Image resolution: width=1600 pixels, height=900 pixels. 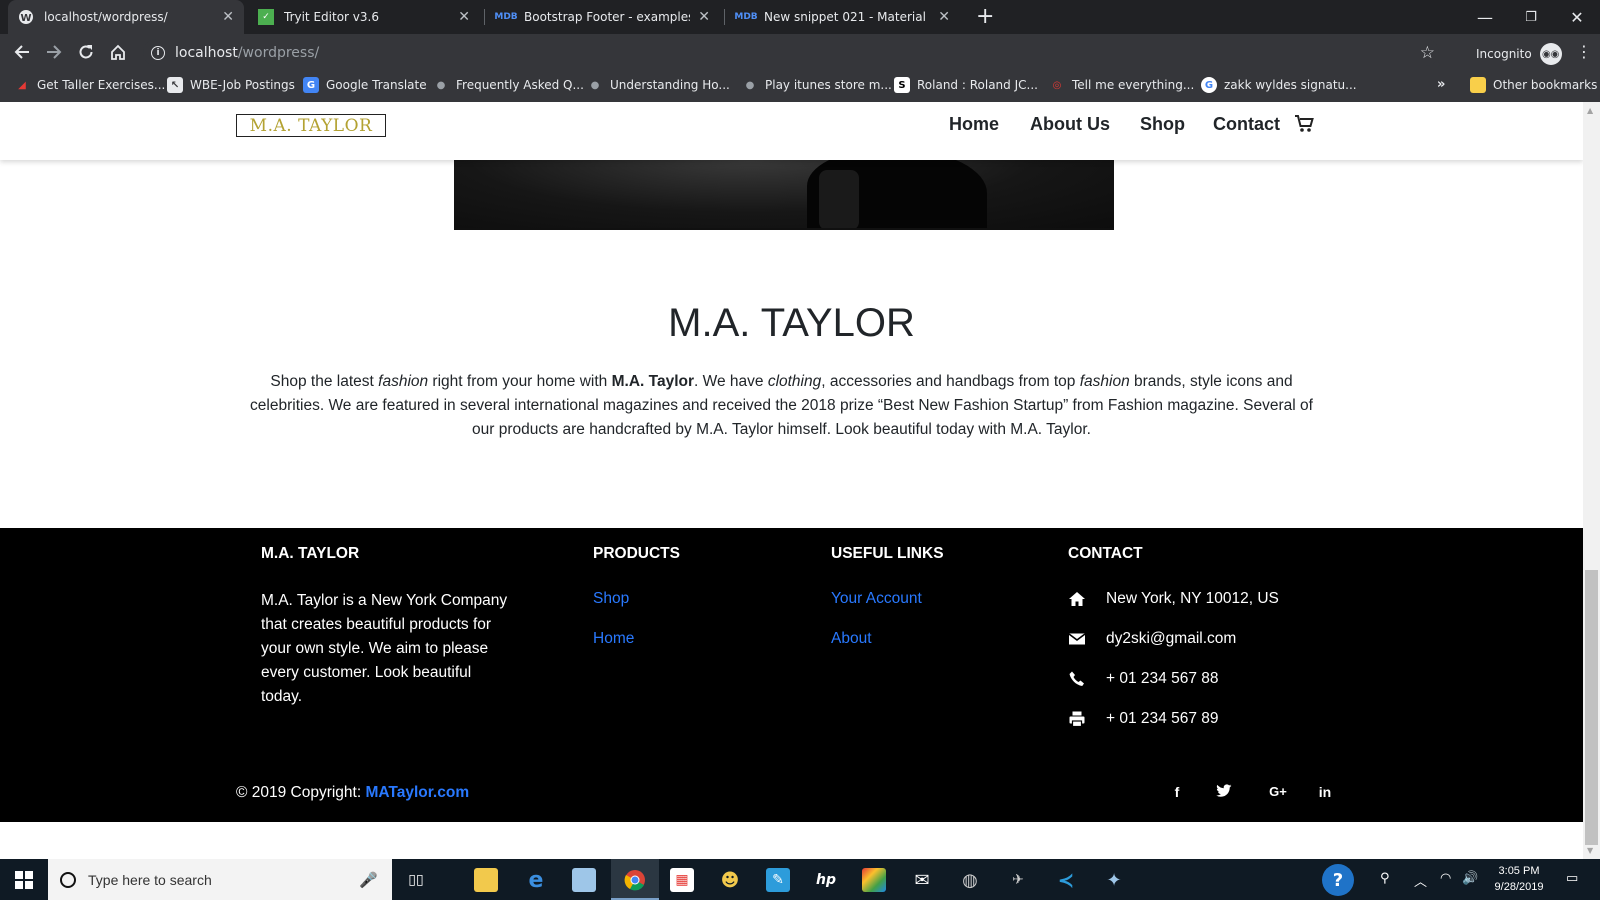 I want to click on mdb-icon: MDB, so click(x=506, y=17).